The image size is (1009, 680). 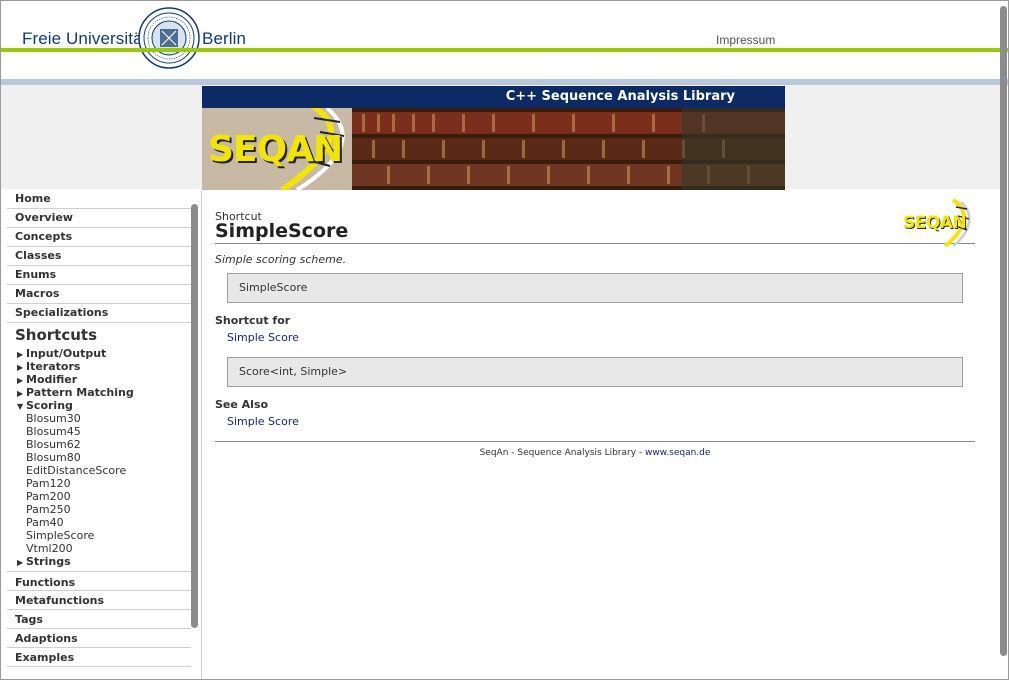 What do you see at coordinates (273, 287) in the screenshot?
I see `signature-code: SimpleScore` at bounding box center [273, 287].